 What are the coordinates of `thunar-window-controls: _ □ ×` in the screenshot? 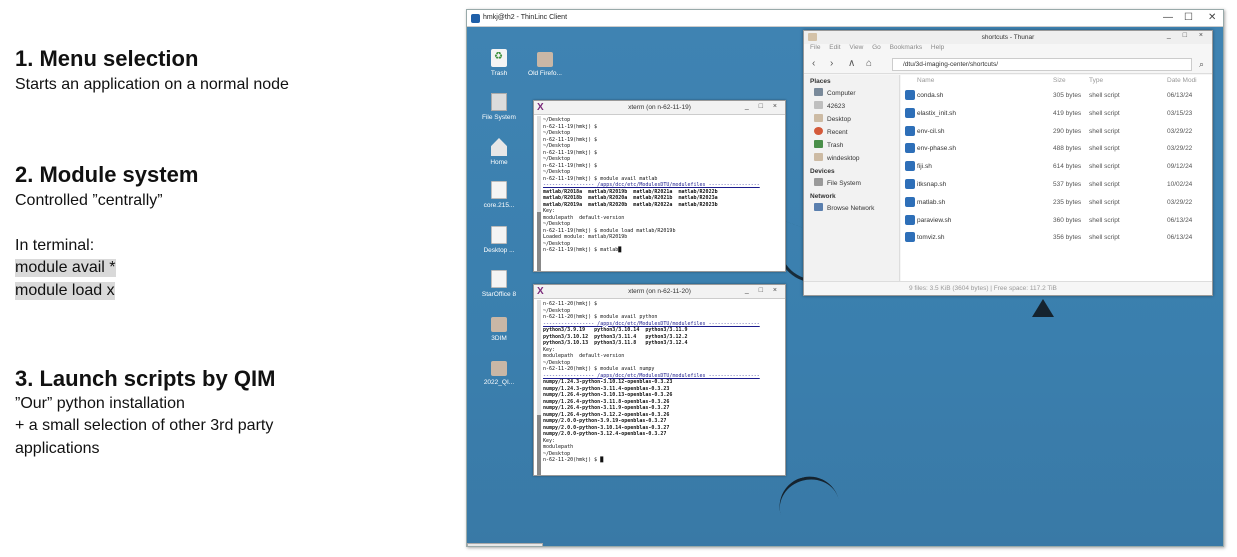 It's located at (1187, 35).